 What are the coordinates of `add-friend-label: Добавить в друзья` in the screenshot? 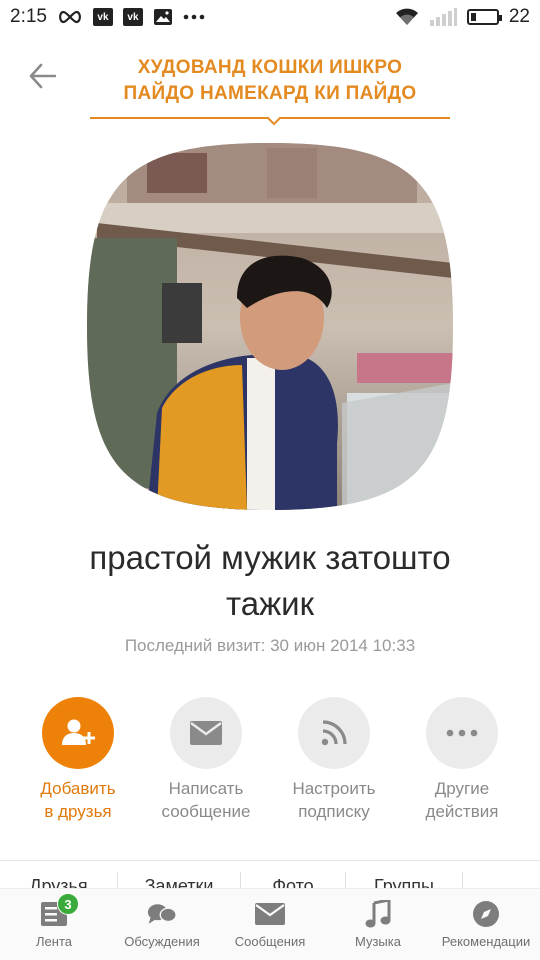 It's located at (77, 800).